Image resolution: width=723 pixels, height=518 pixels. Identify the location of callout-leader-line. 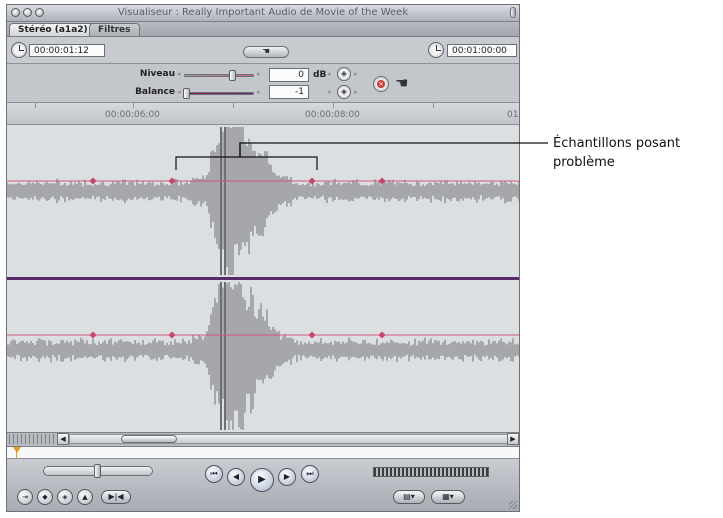
(393, 149).